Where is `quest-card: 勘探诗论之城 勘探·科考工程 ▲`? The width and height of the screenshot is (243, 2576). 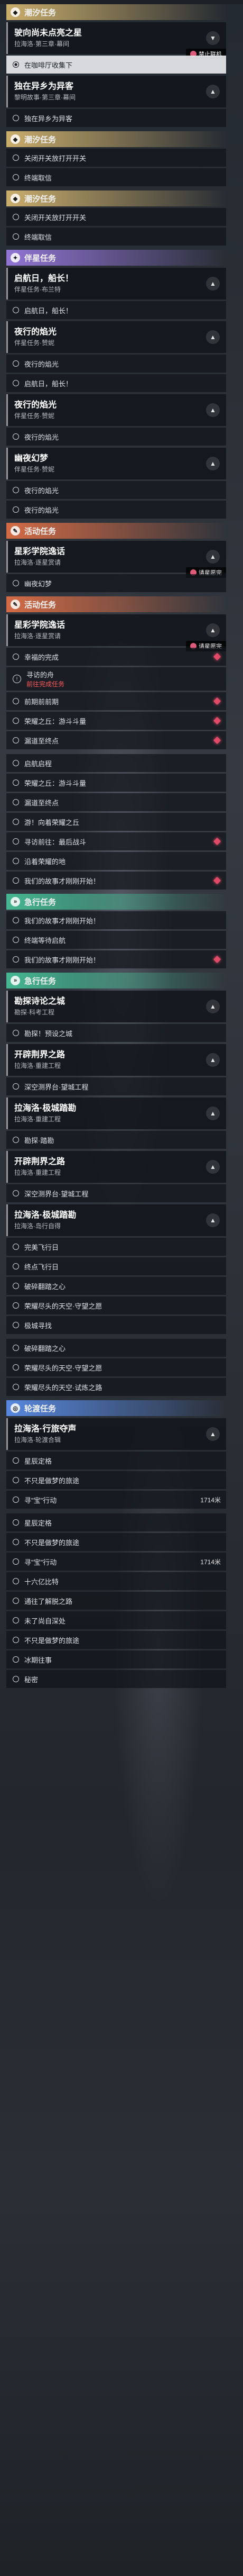
quest-card: 勘探诗论之城 勘探·科考工程 ▲ is located at coordinates (116, 1006).